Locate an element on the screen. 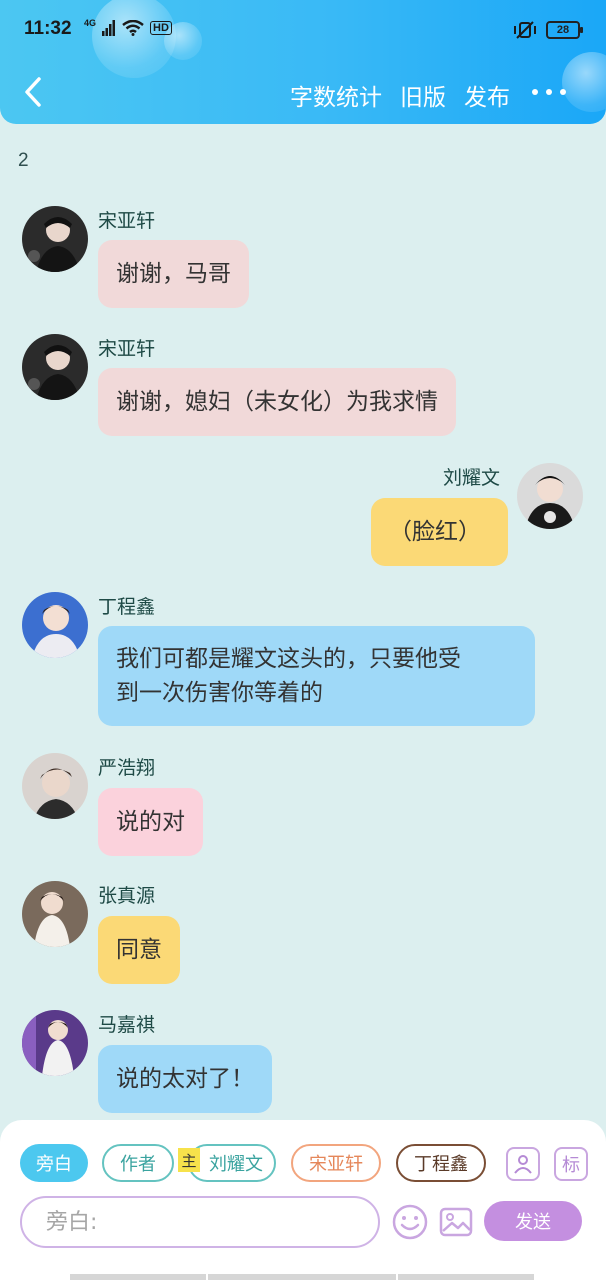 The height and width of the screenshot is (1280, 606). image-button is located at coordinates (456, 1222).